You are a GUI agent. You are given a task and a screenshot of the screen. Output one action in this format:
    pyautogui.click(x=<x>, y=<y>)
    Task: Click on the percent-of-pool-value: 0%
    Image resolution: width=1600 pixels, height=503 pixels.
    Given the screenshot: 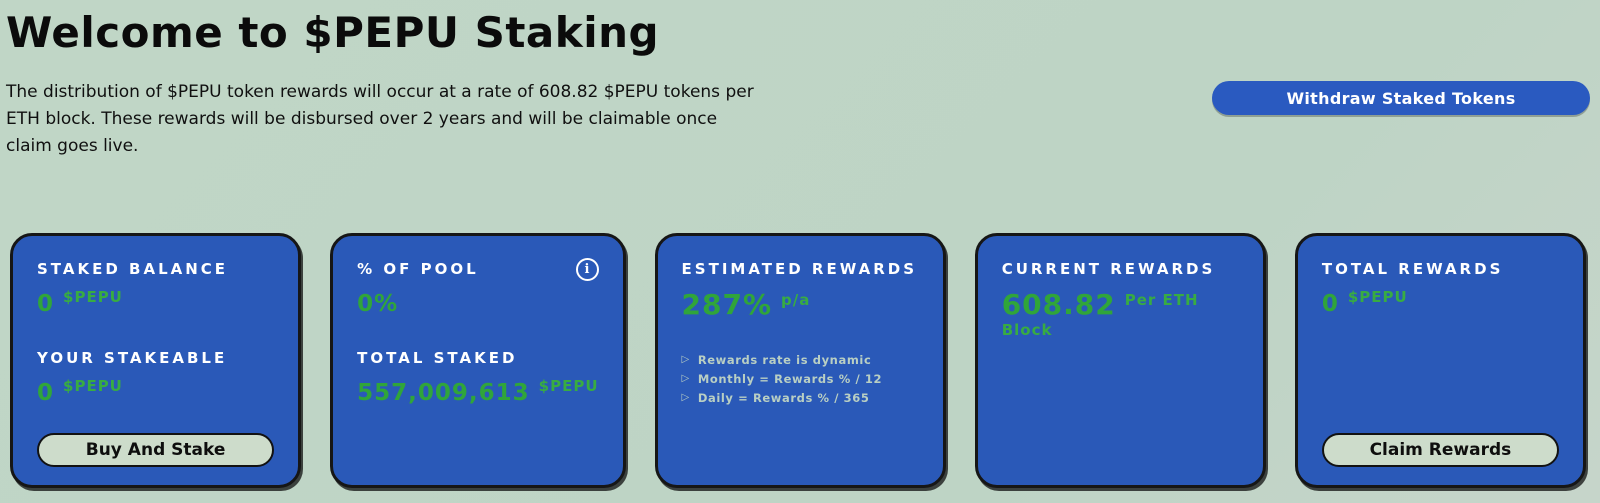 What is the action you would take?
    pyautogui.click(x=378, y=303)
    